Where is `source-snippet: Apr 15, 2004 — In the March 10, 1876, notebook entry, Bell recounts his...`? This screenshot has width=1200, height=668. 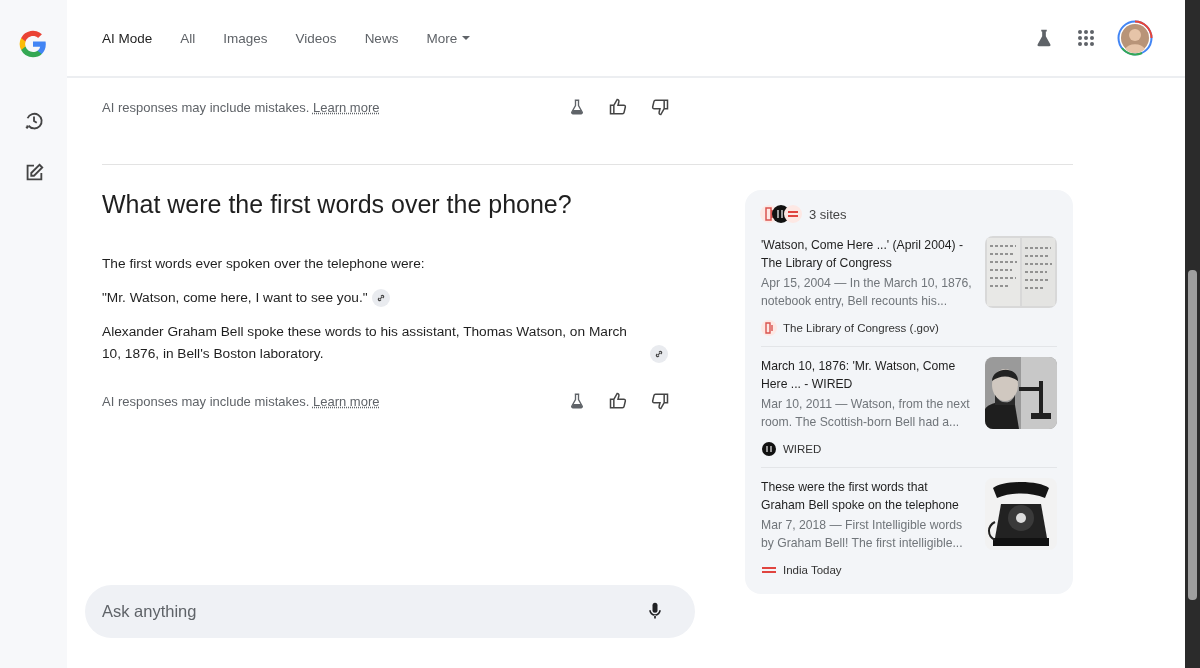 source-snippet: Apr 15, 2004 — In the March 10, 1876, notebook entry, Bell recounts his... is located at coordinates (867, 292).